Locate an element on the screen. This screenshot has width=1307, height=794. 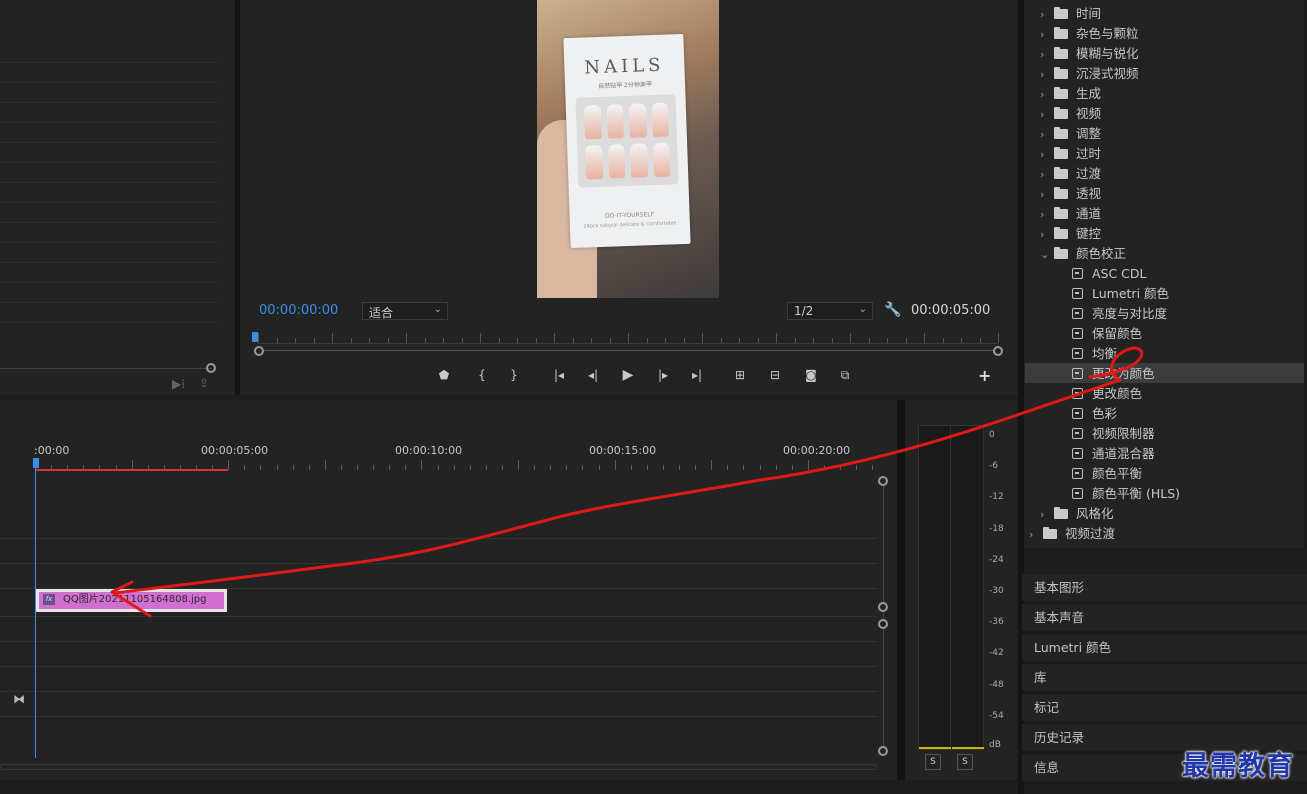
zoom-handle-right is located at coordinates (998, 351).